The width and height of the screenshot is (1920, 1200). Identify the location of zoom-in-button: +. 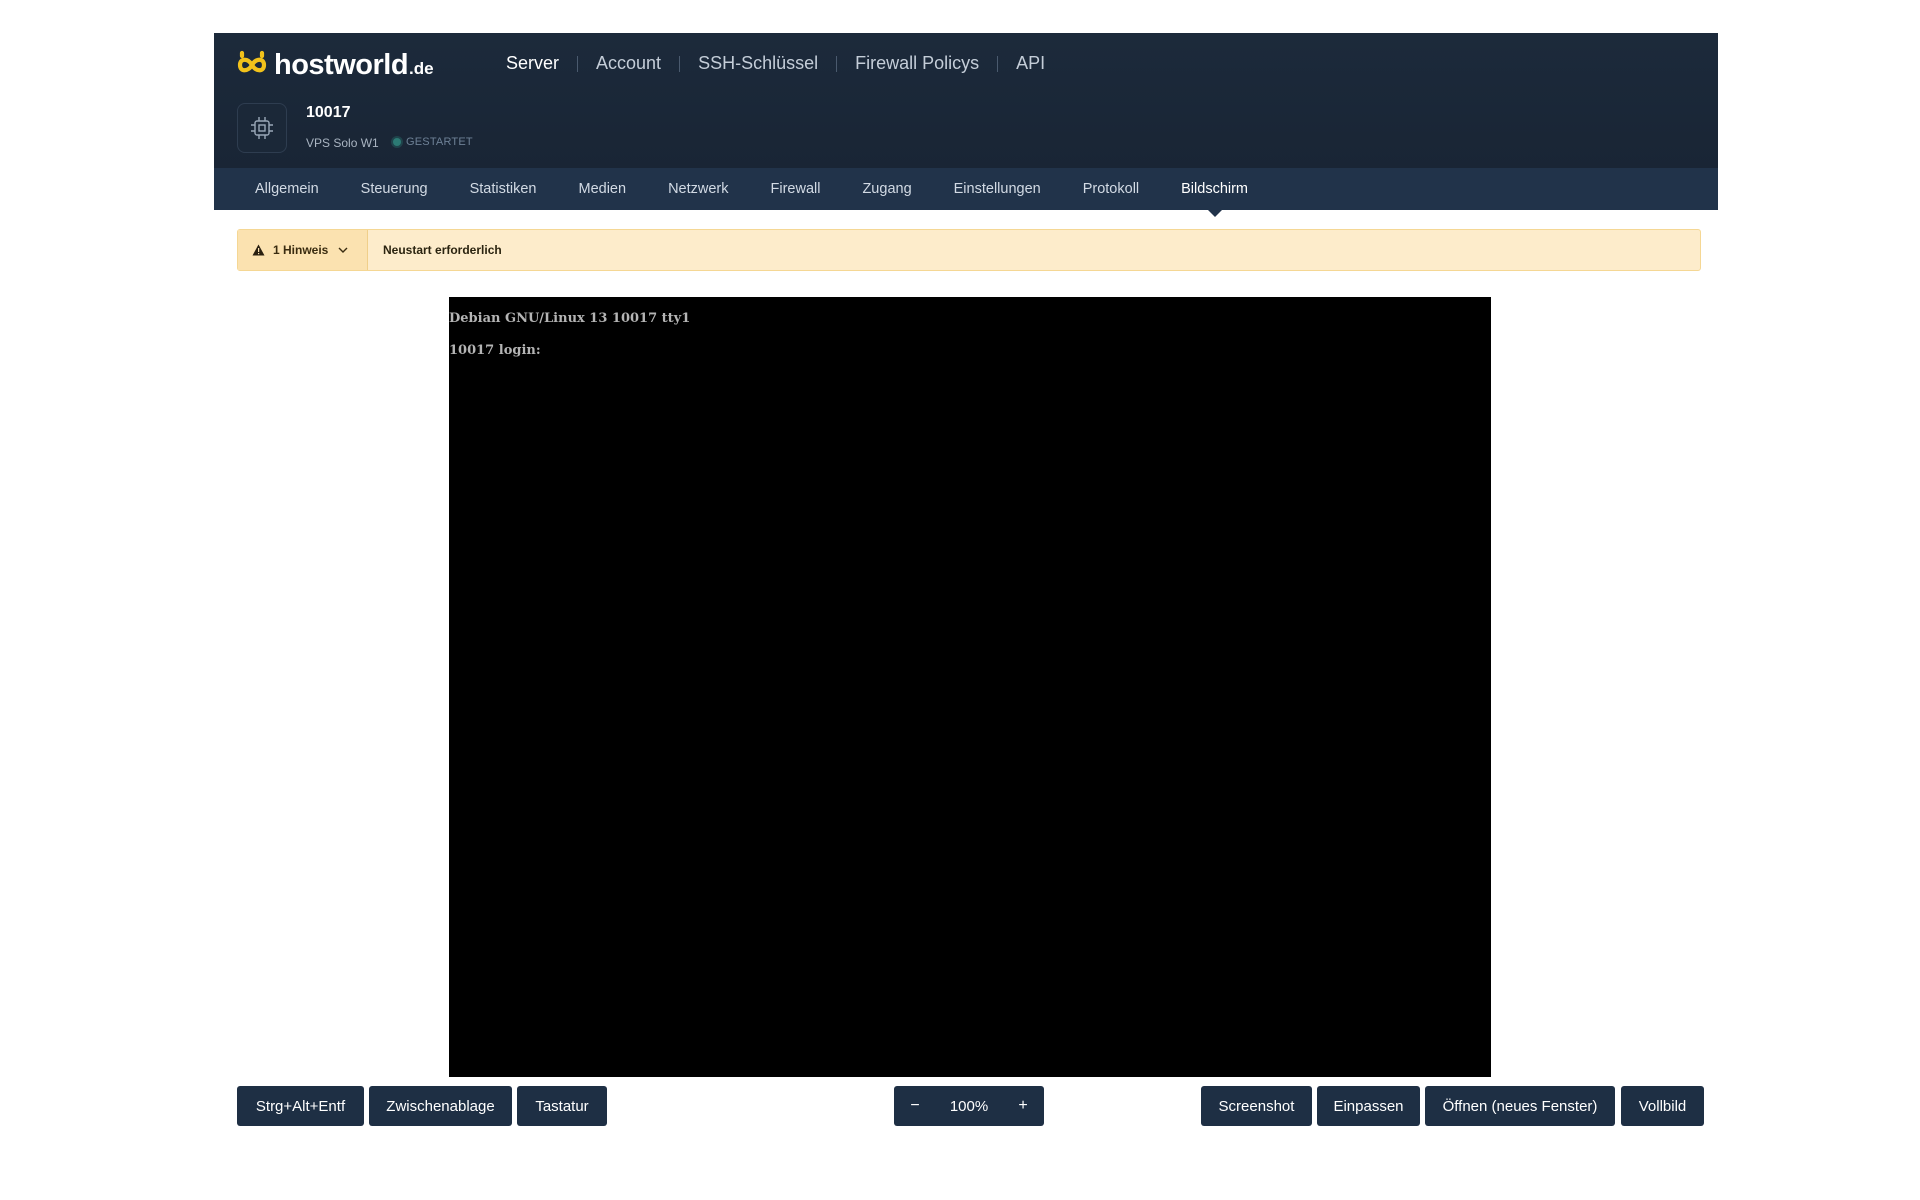
(1023, 1106).